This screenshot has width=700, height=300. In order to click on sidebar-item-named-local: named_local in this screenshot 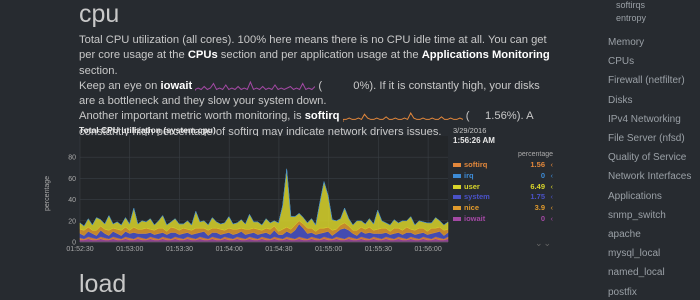, I will do `click(636, 272)`.